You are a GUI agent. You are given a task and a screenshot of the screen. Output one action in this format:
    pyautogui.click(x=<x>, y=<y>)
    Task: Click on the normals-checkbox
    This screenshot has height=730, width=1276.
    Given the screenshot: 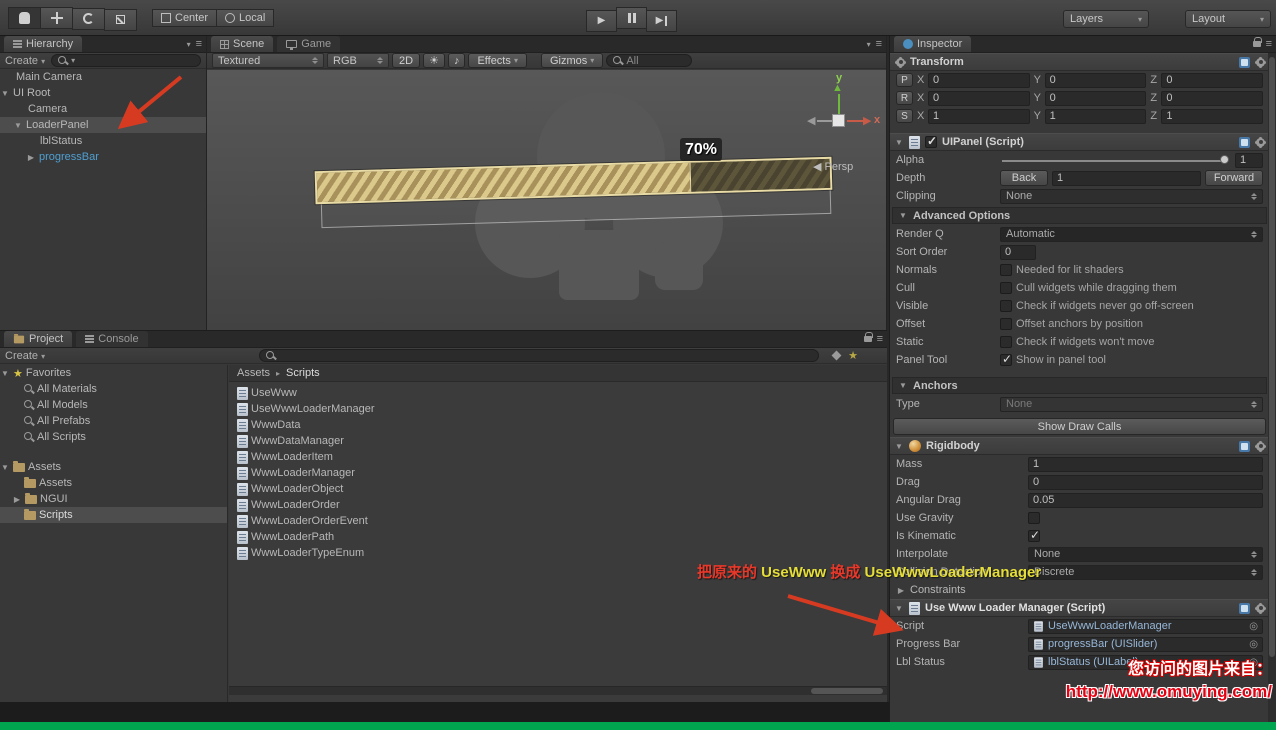 What is the action you would take?
    pyautogui.click(x=1006, y=270)
    